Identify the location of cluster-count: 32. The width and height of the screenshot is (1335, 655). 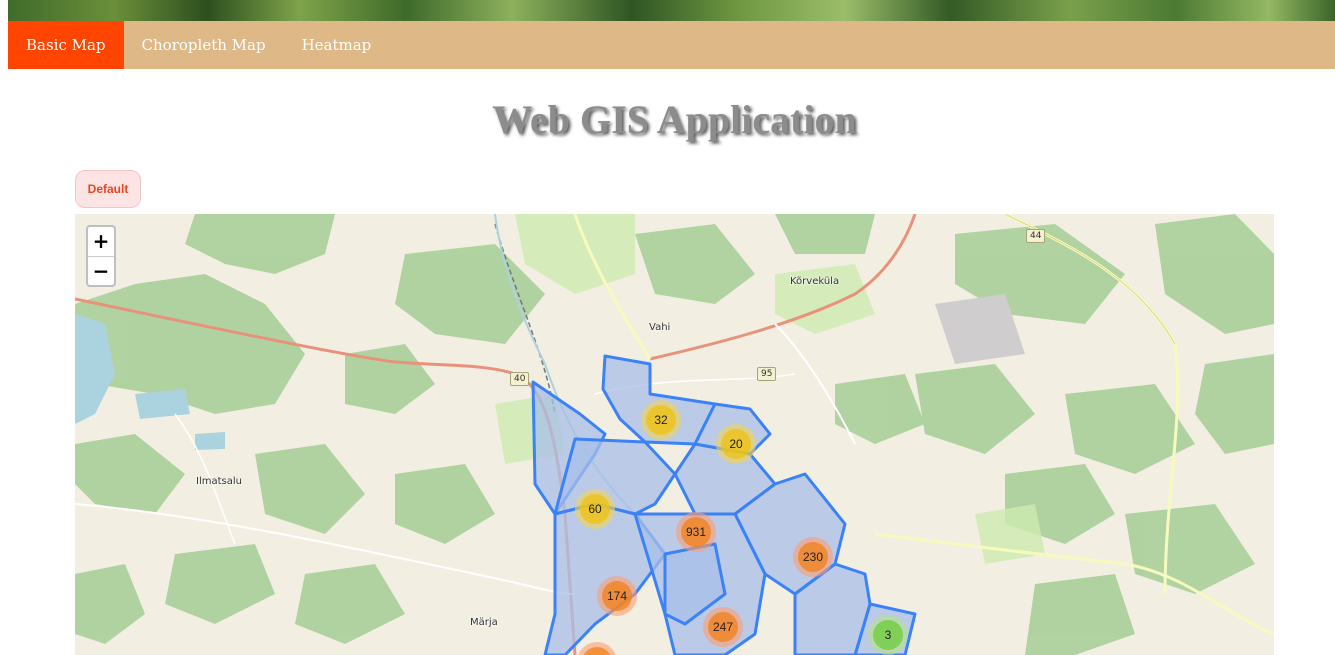
(661, 420).